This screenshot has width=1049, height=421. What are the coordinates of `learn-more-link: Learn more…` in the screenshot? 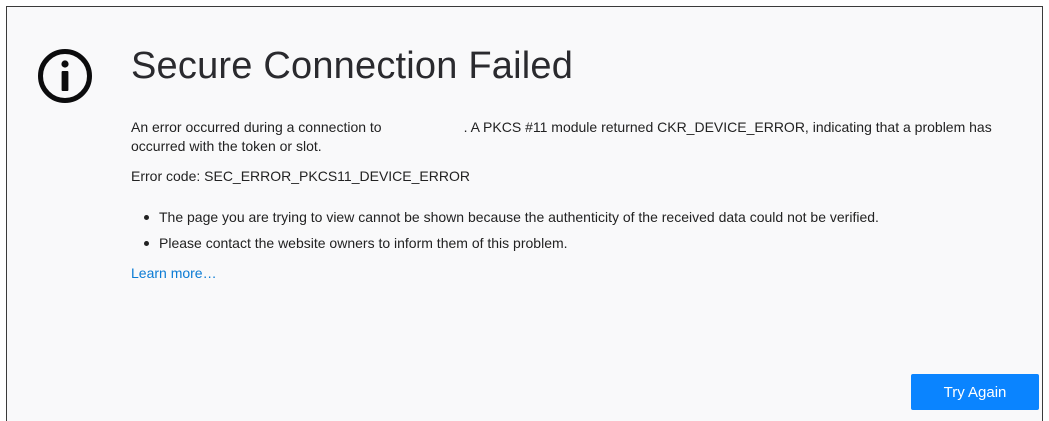 It's located at (174, 273).